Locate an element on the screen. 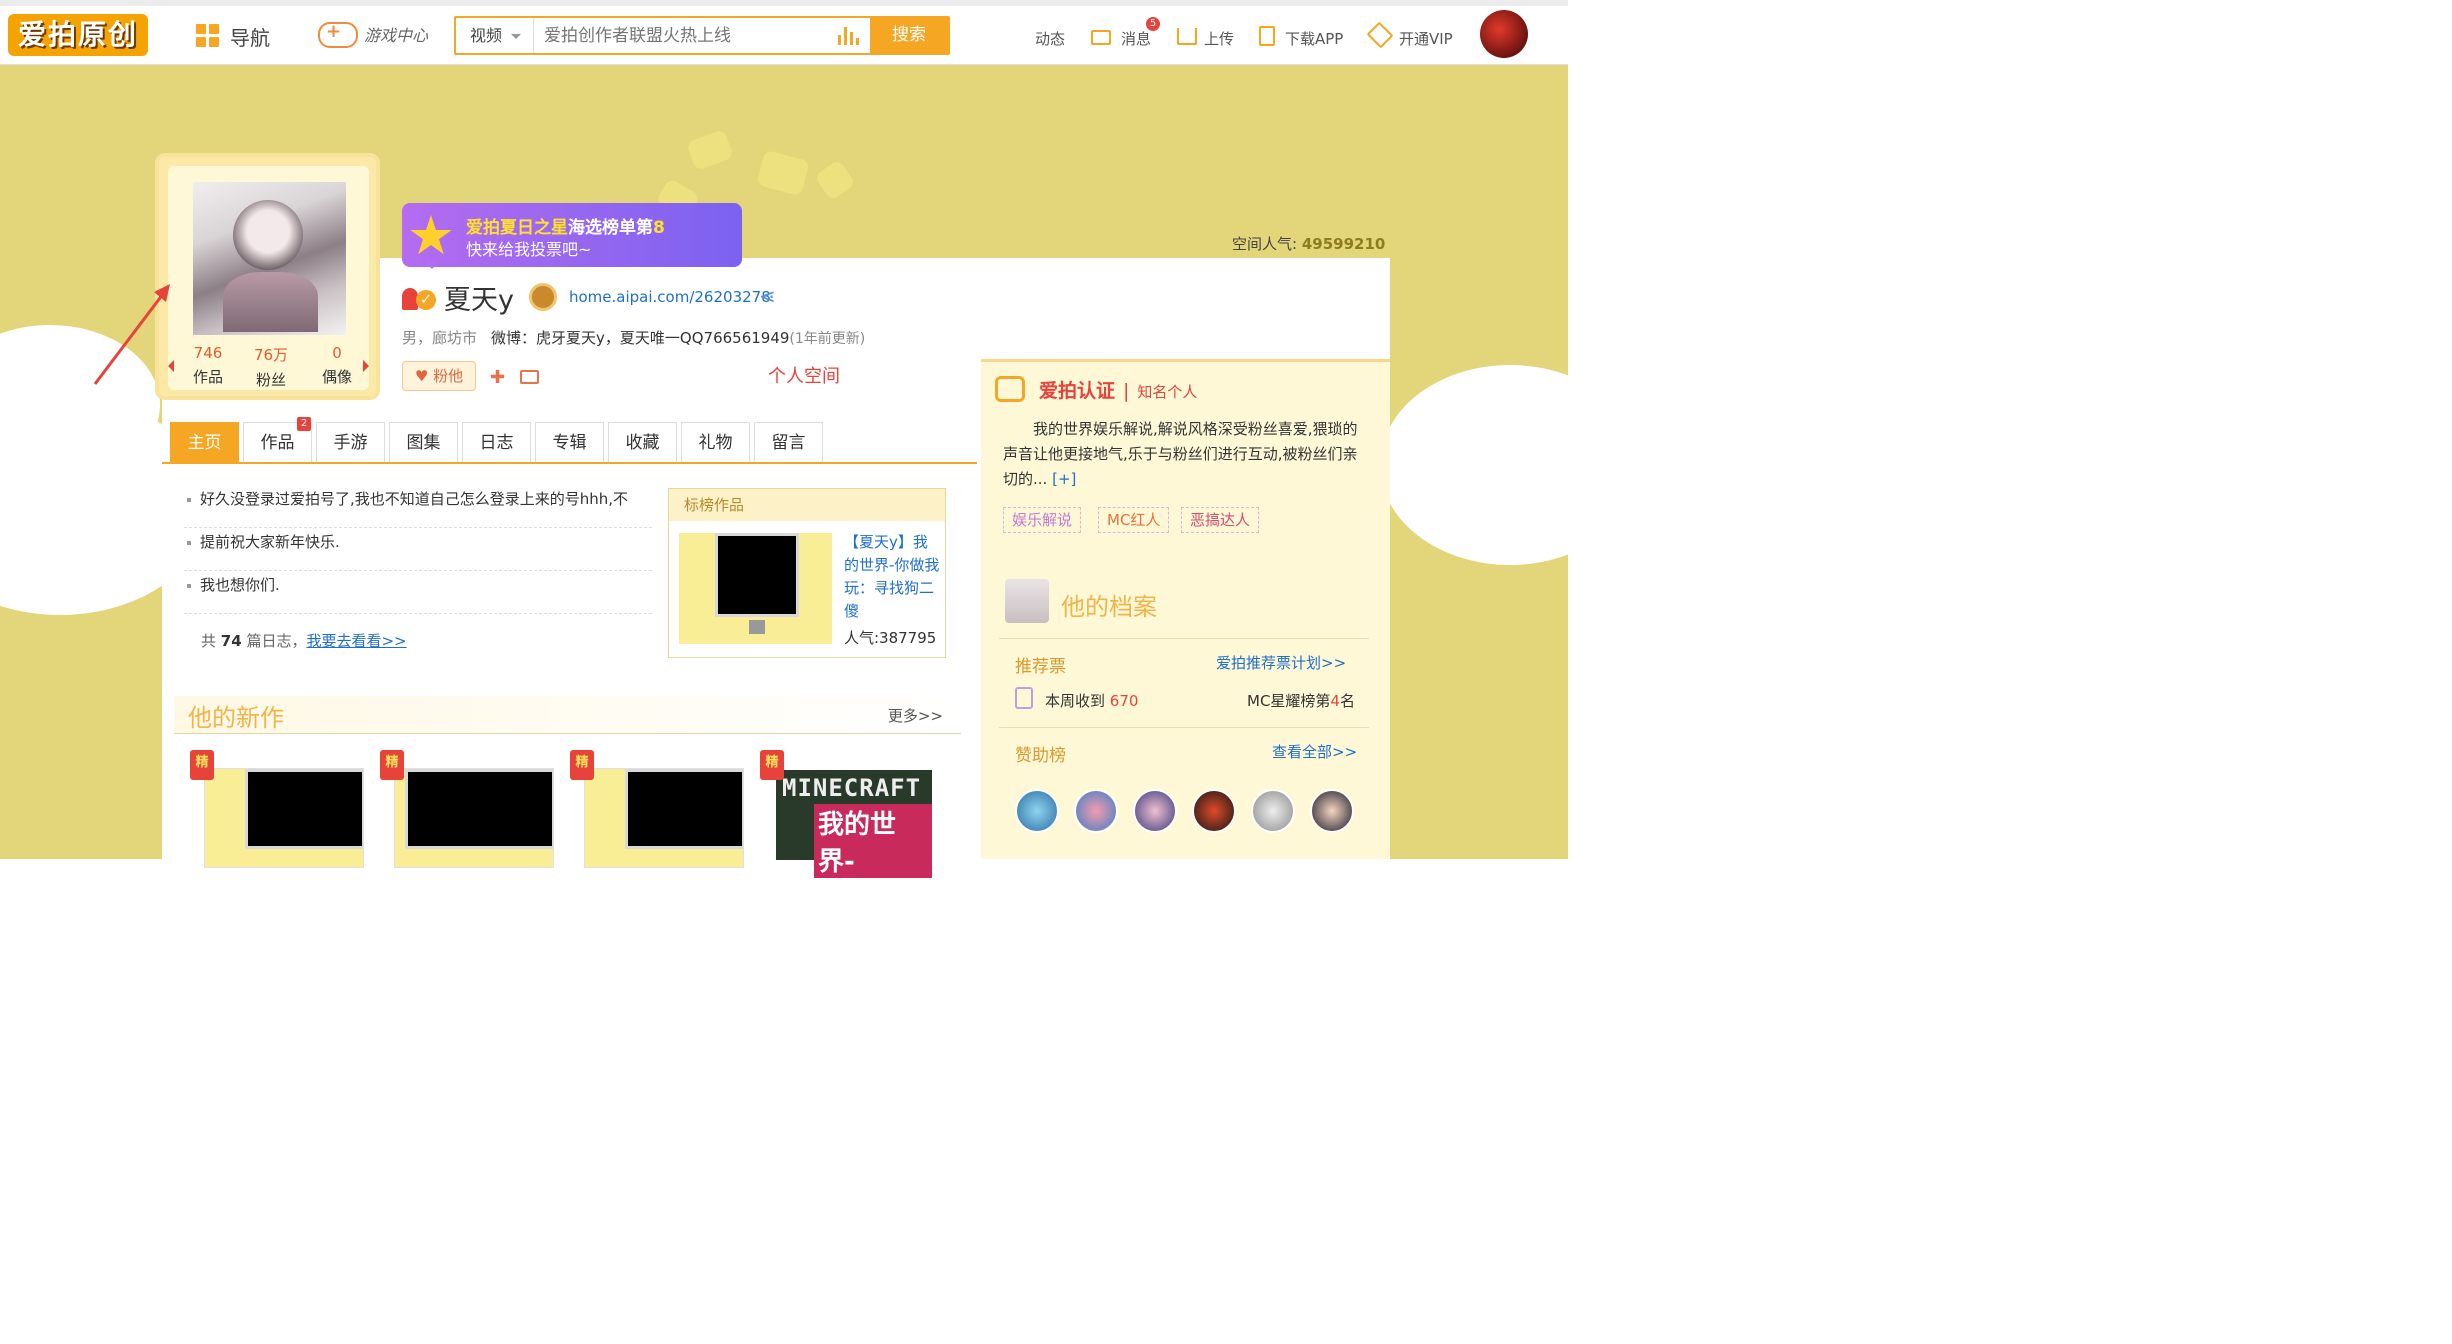 The height and width of the screenshot is (1344, 2452). follow-button: ♥ 粉他 is located at coordinates (439, 376).